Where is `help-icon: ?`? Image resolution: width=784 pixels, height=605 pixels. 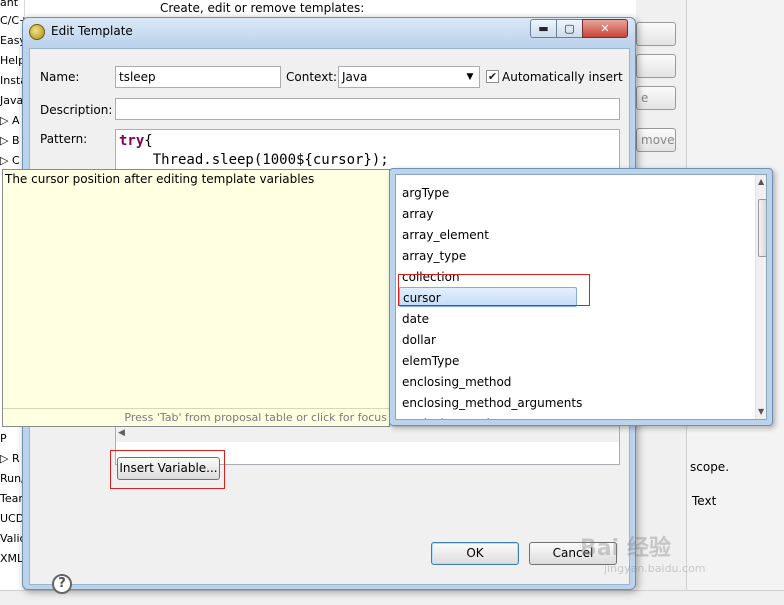 help-icon: ? is located at coordinates (62, 584).